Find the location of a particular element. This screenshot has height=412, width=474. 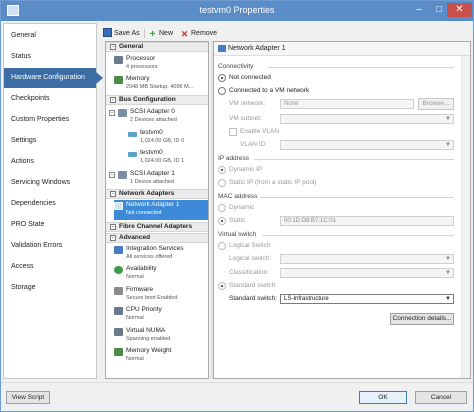

tree-item-cpu-priority: CPU Priority Normal is located at coordinates (161, 315).